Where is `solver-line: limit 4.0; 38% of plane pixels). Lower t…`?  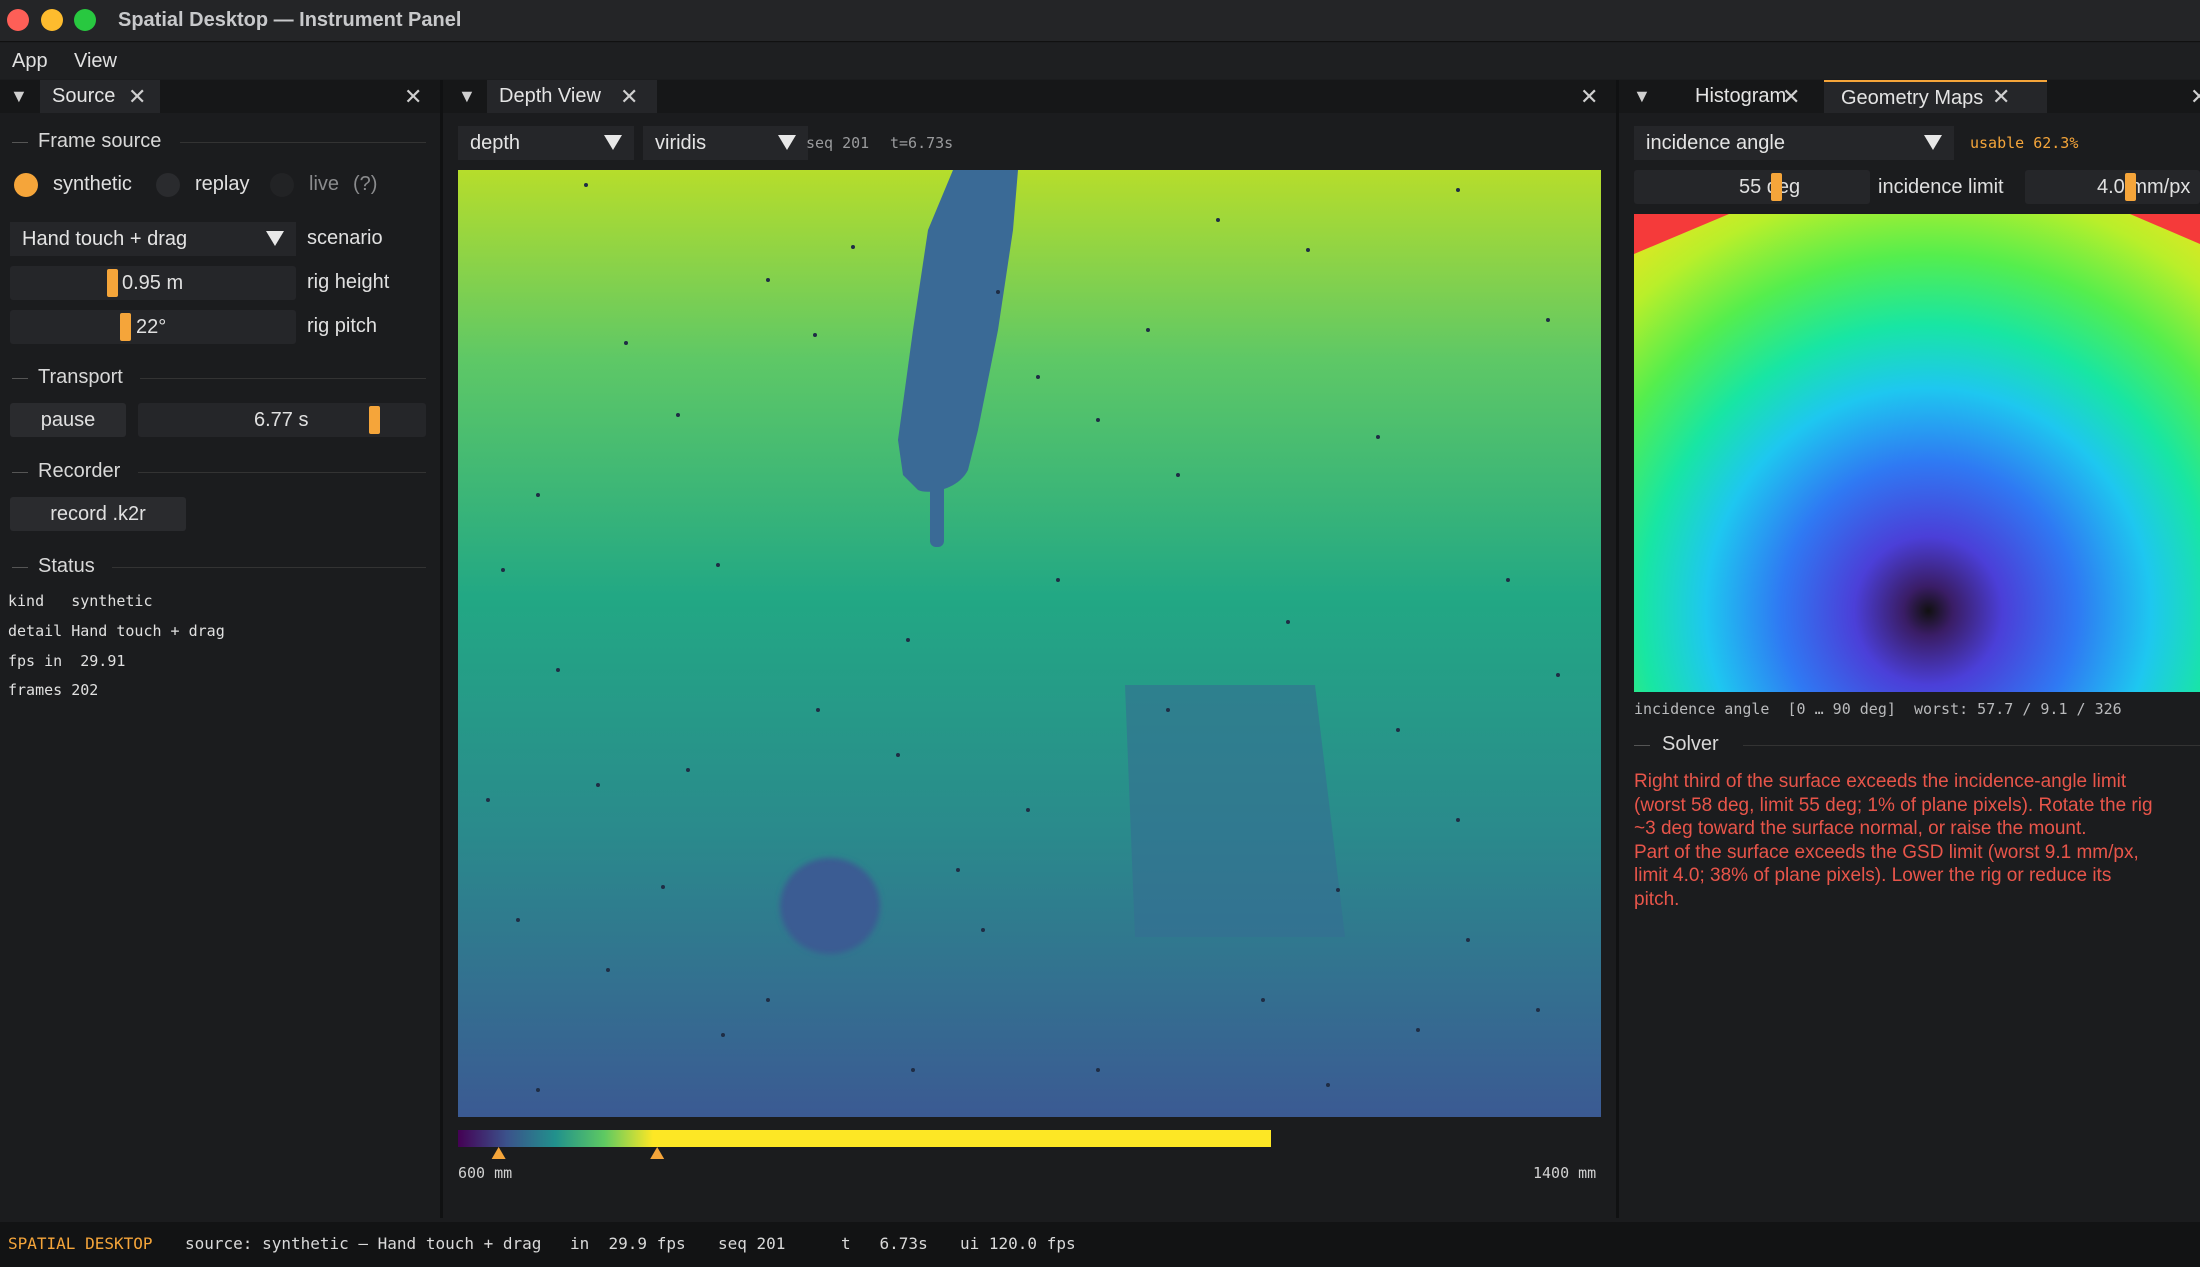 solver-line: limit 4.0; 38% of plane pixels). Lower t… is located at coordinates (1873, 875).